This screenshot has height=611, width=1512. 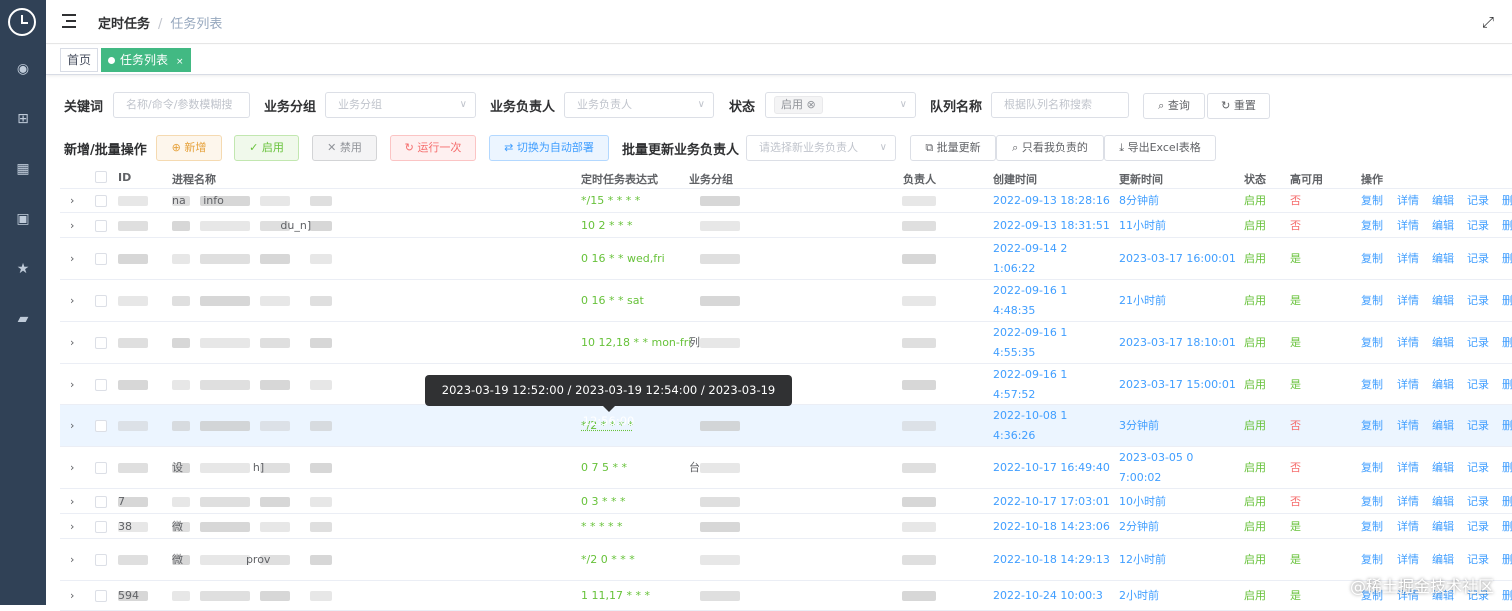 I want to click on close-icon: ×, so click(x=180, y=62).